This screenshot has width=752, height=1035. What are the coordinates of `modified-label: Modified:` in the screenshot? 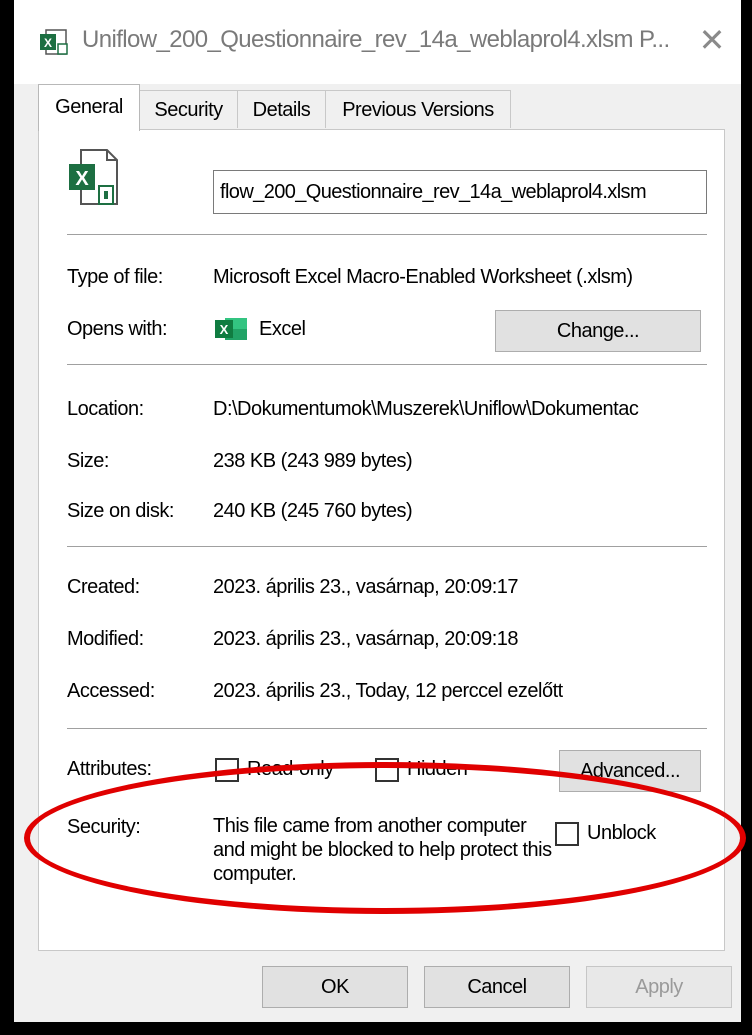 It's located at (105, 639).